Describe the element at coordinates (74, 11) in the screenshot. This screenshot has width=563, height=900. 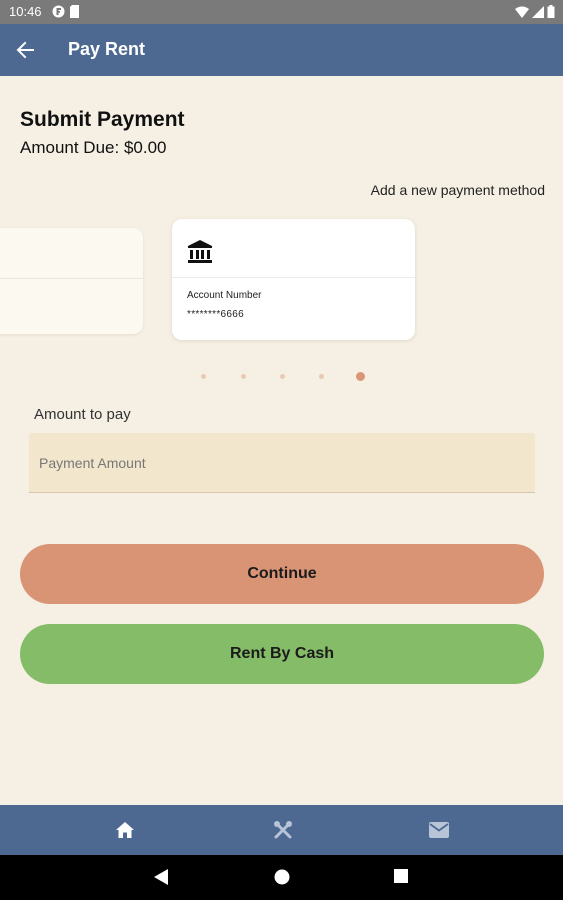
I see `sd-card-icon` at that location.